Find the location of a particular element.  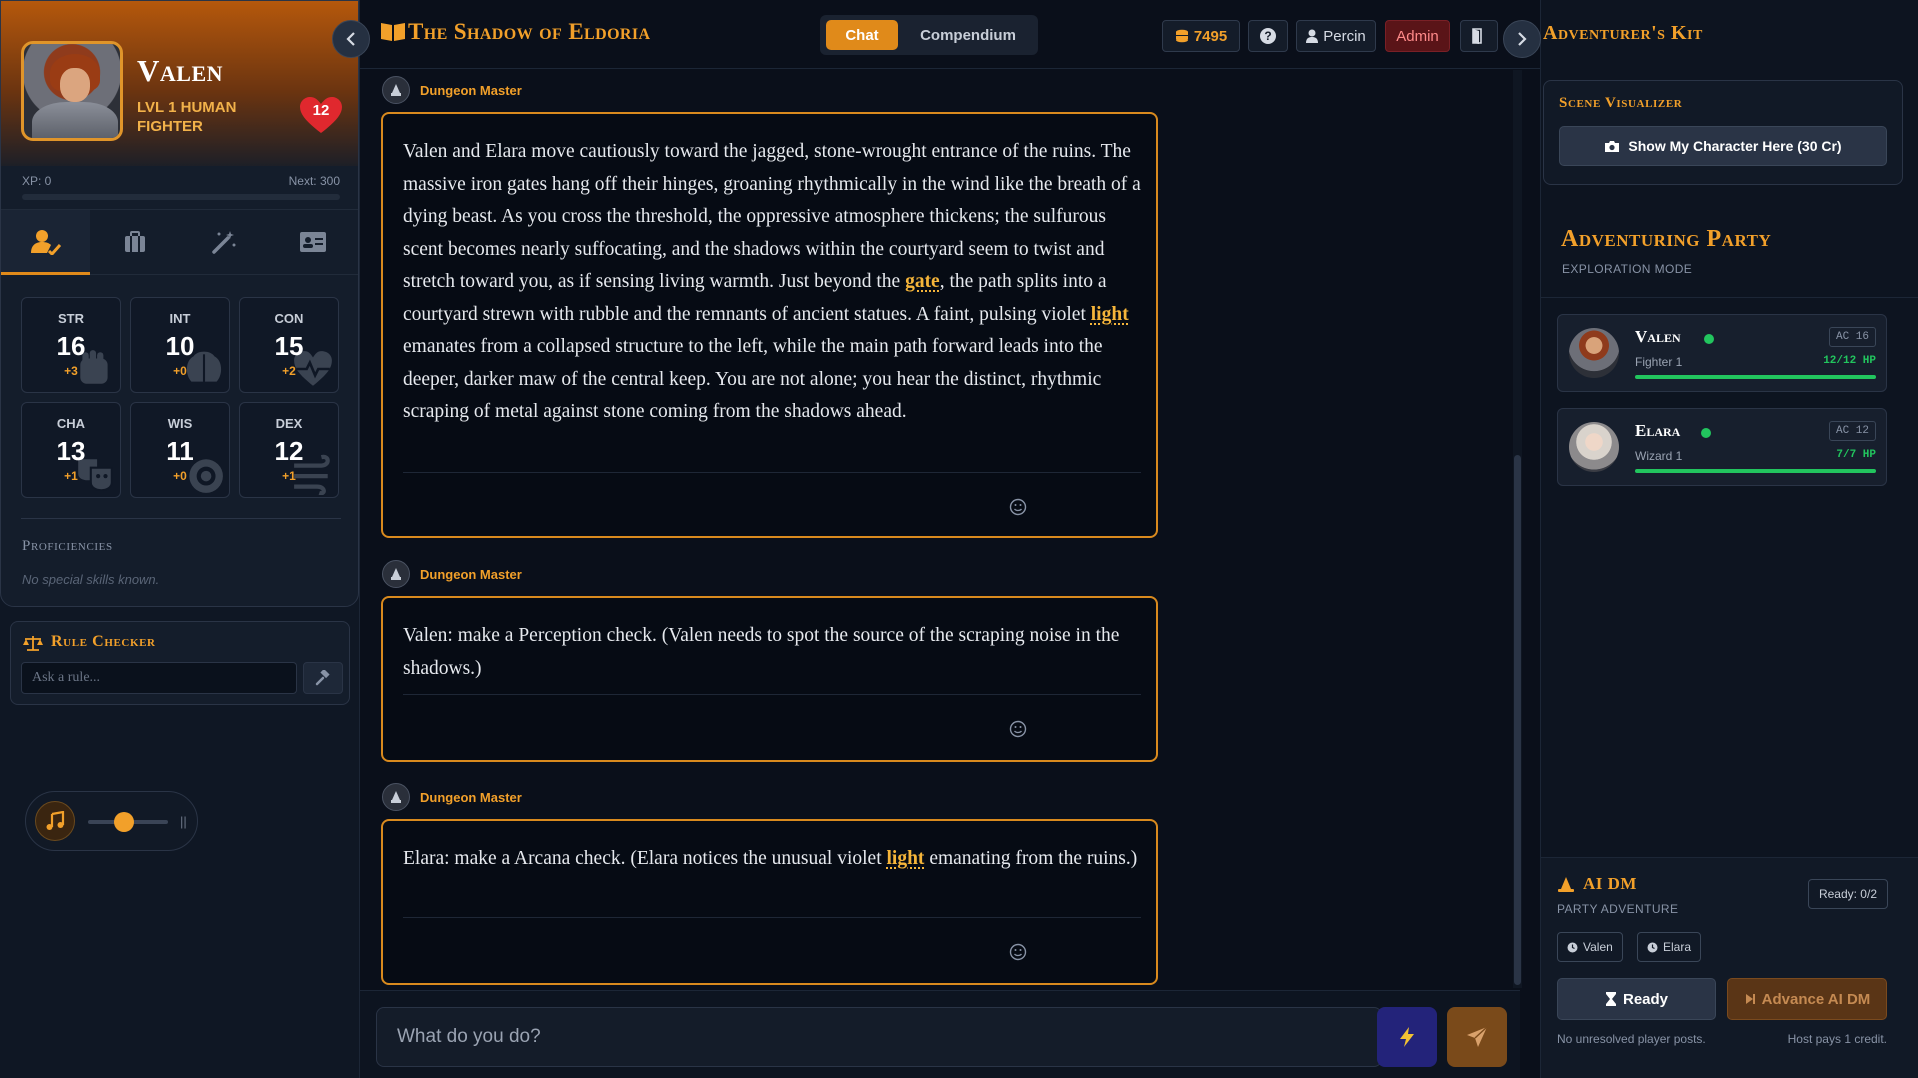

exit-button is located at coordinates (1479, 36).